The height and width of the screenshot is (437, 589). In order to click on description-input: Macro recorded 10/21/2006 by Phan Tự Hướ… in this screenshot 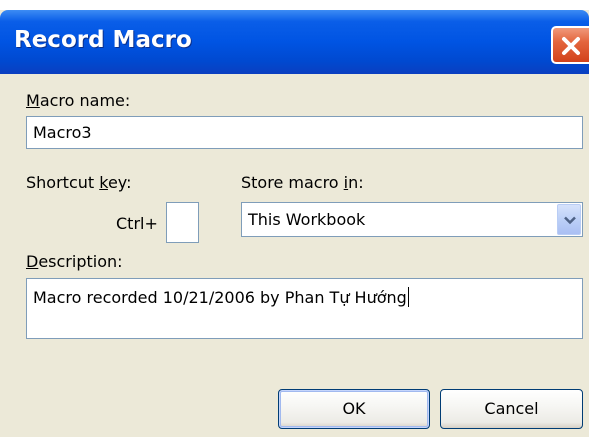, I will do `click(304, 308)`.